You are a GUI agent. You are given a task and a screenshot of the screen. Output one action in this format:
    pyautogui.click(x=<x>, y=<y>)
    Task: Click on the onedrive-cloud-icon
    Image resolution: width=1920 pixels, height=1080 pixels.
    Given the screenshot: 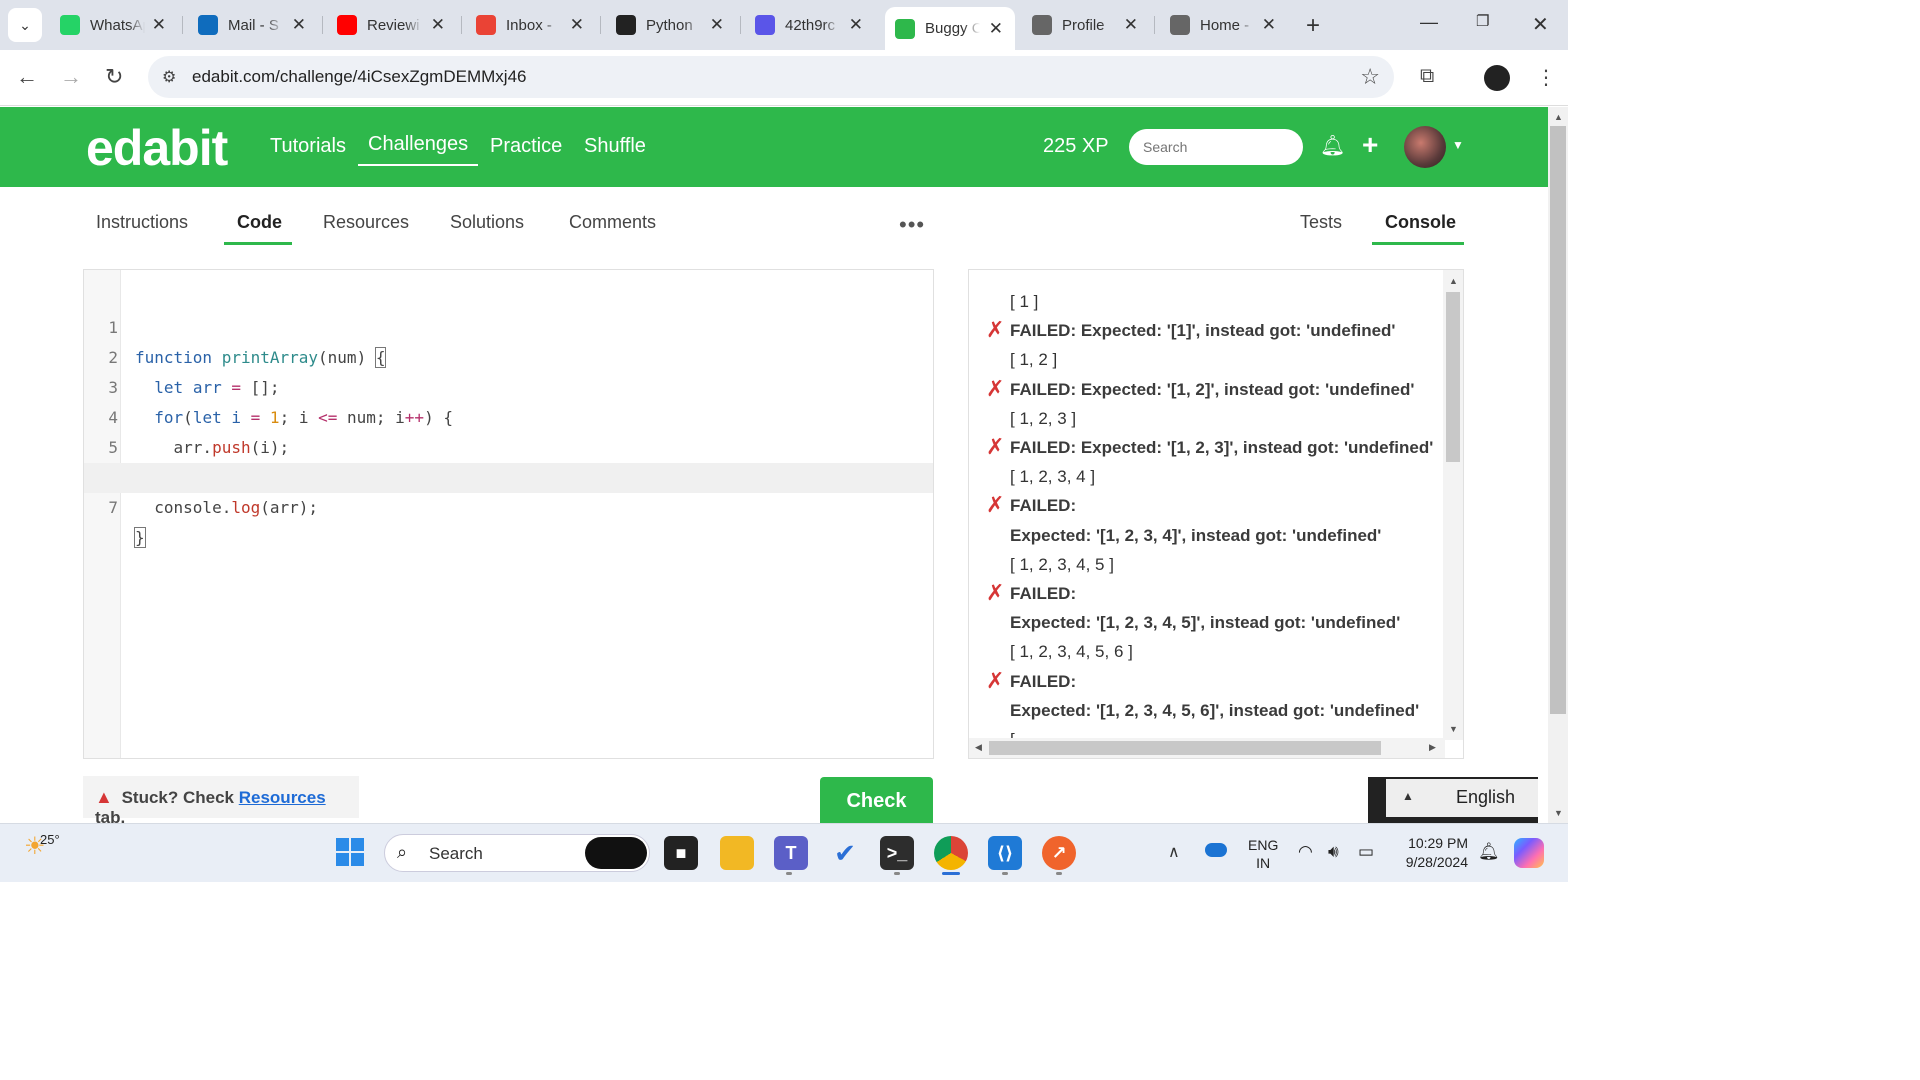 What is the action you would take?
    pyautogui.click(x=1216, y=850)
    